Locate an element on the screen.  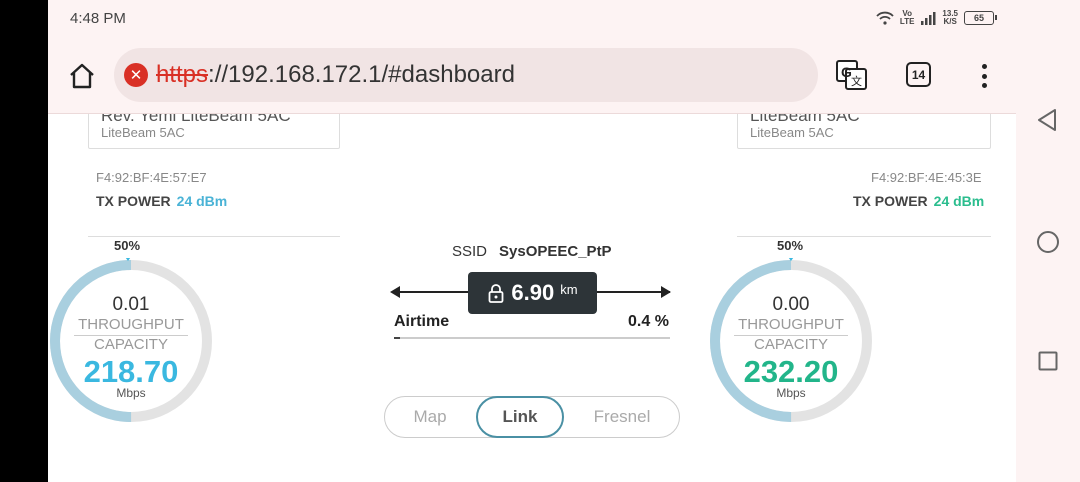
left-tx-power-value: 24 dBm is located at coordinates (202, 201).